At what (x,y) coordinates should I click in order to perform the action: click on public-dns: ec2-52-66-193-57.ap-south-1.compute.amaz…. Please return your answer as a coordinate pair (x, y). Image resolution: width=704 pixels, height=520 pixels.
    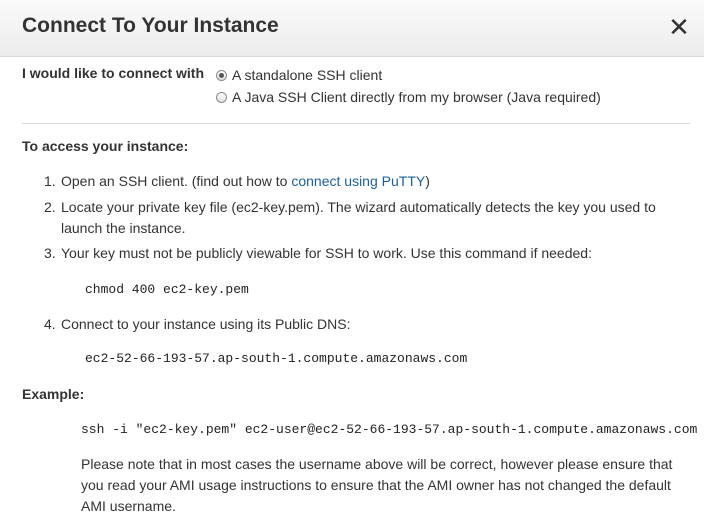
    Looking at the image, I should click on (276, 358).